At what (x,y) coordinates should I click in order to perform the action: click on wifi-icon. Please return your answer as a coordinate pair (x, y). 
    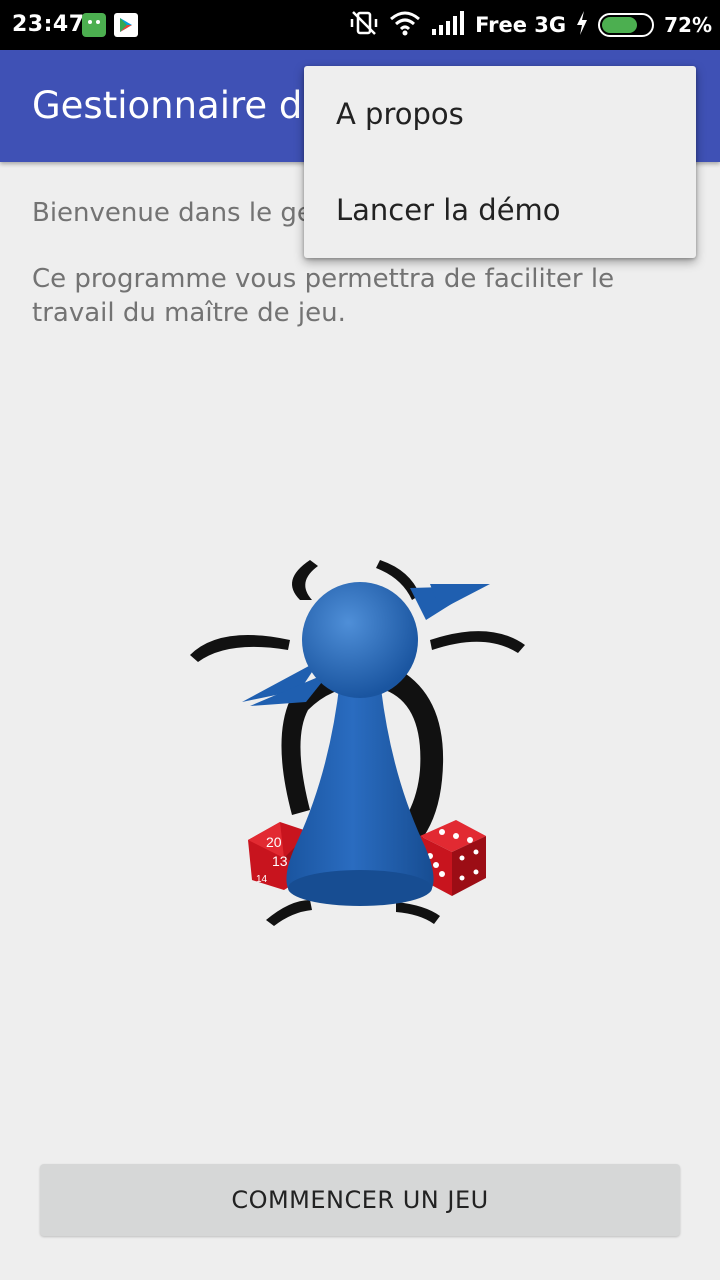
    Looking at the image, I should click on (405, 25).